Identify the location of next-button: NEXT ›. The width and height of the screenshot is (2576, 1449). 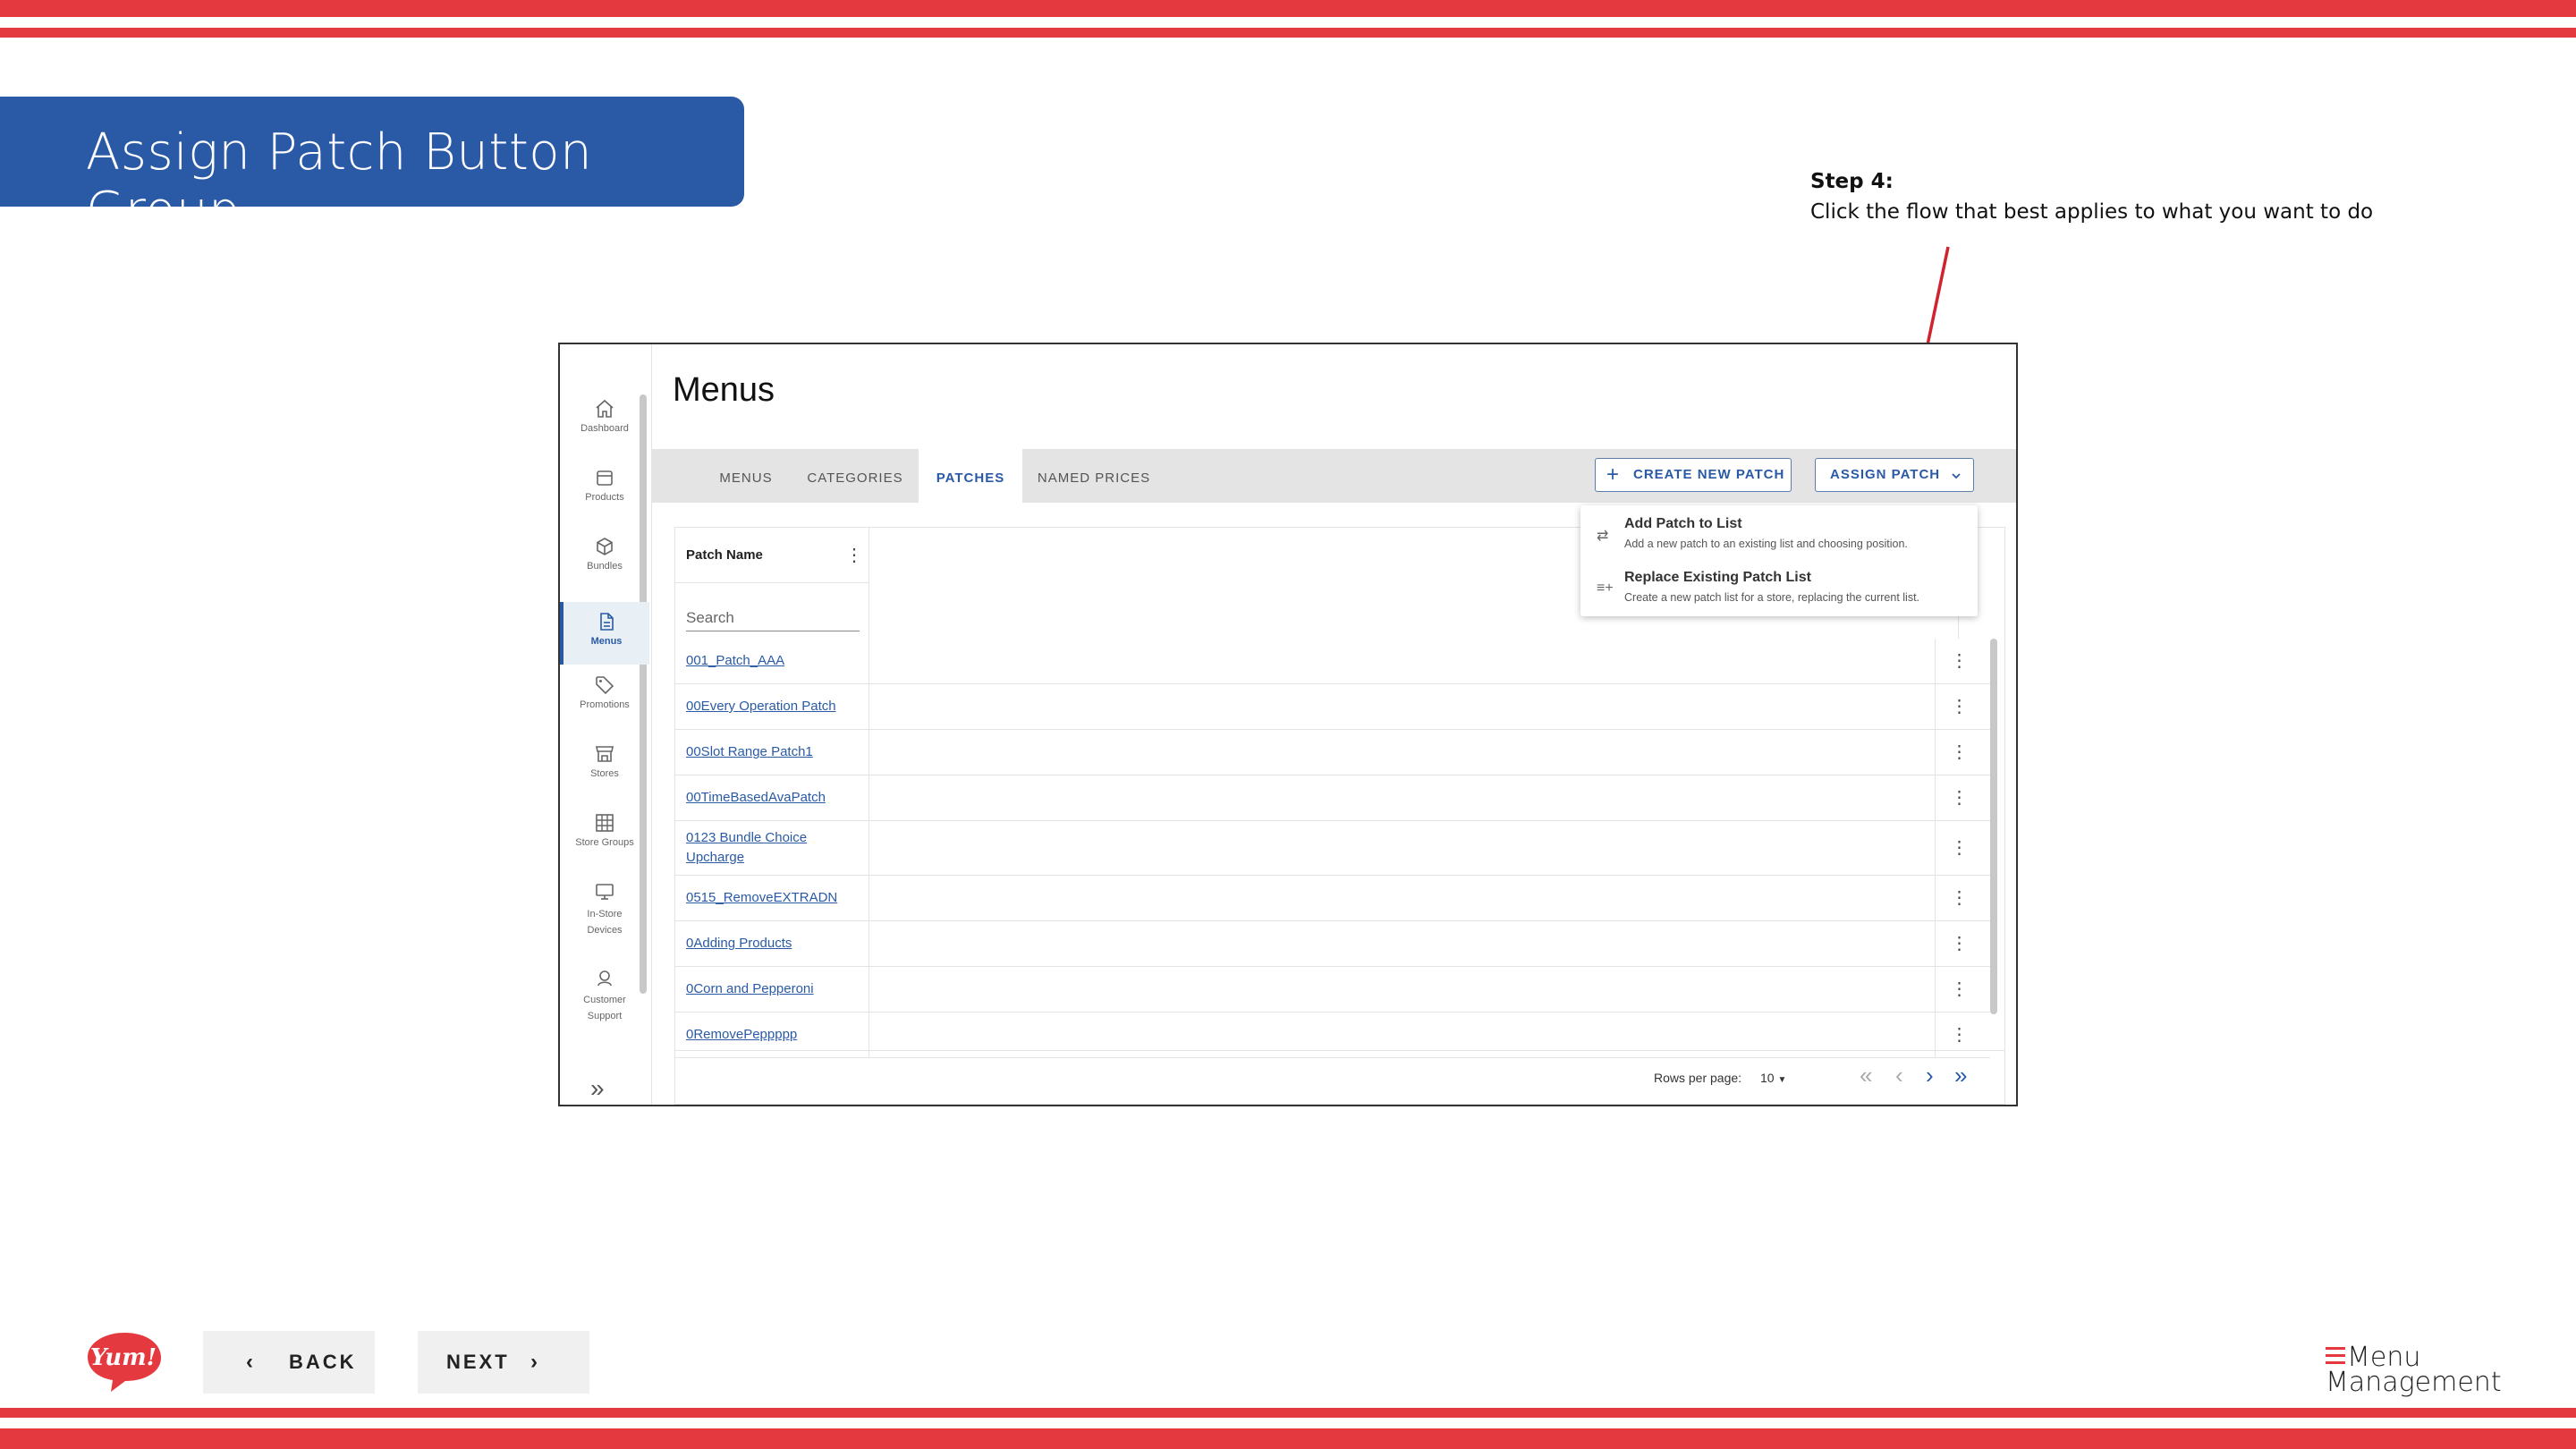
(503, 1362).